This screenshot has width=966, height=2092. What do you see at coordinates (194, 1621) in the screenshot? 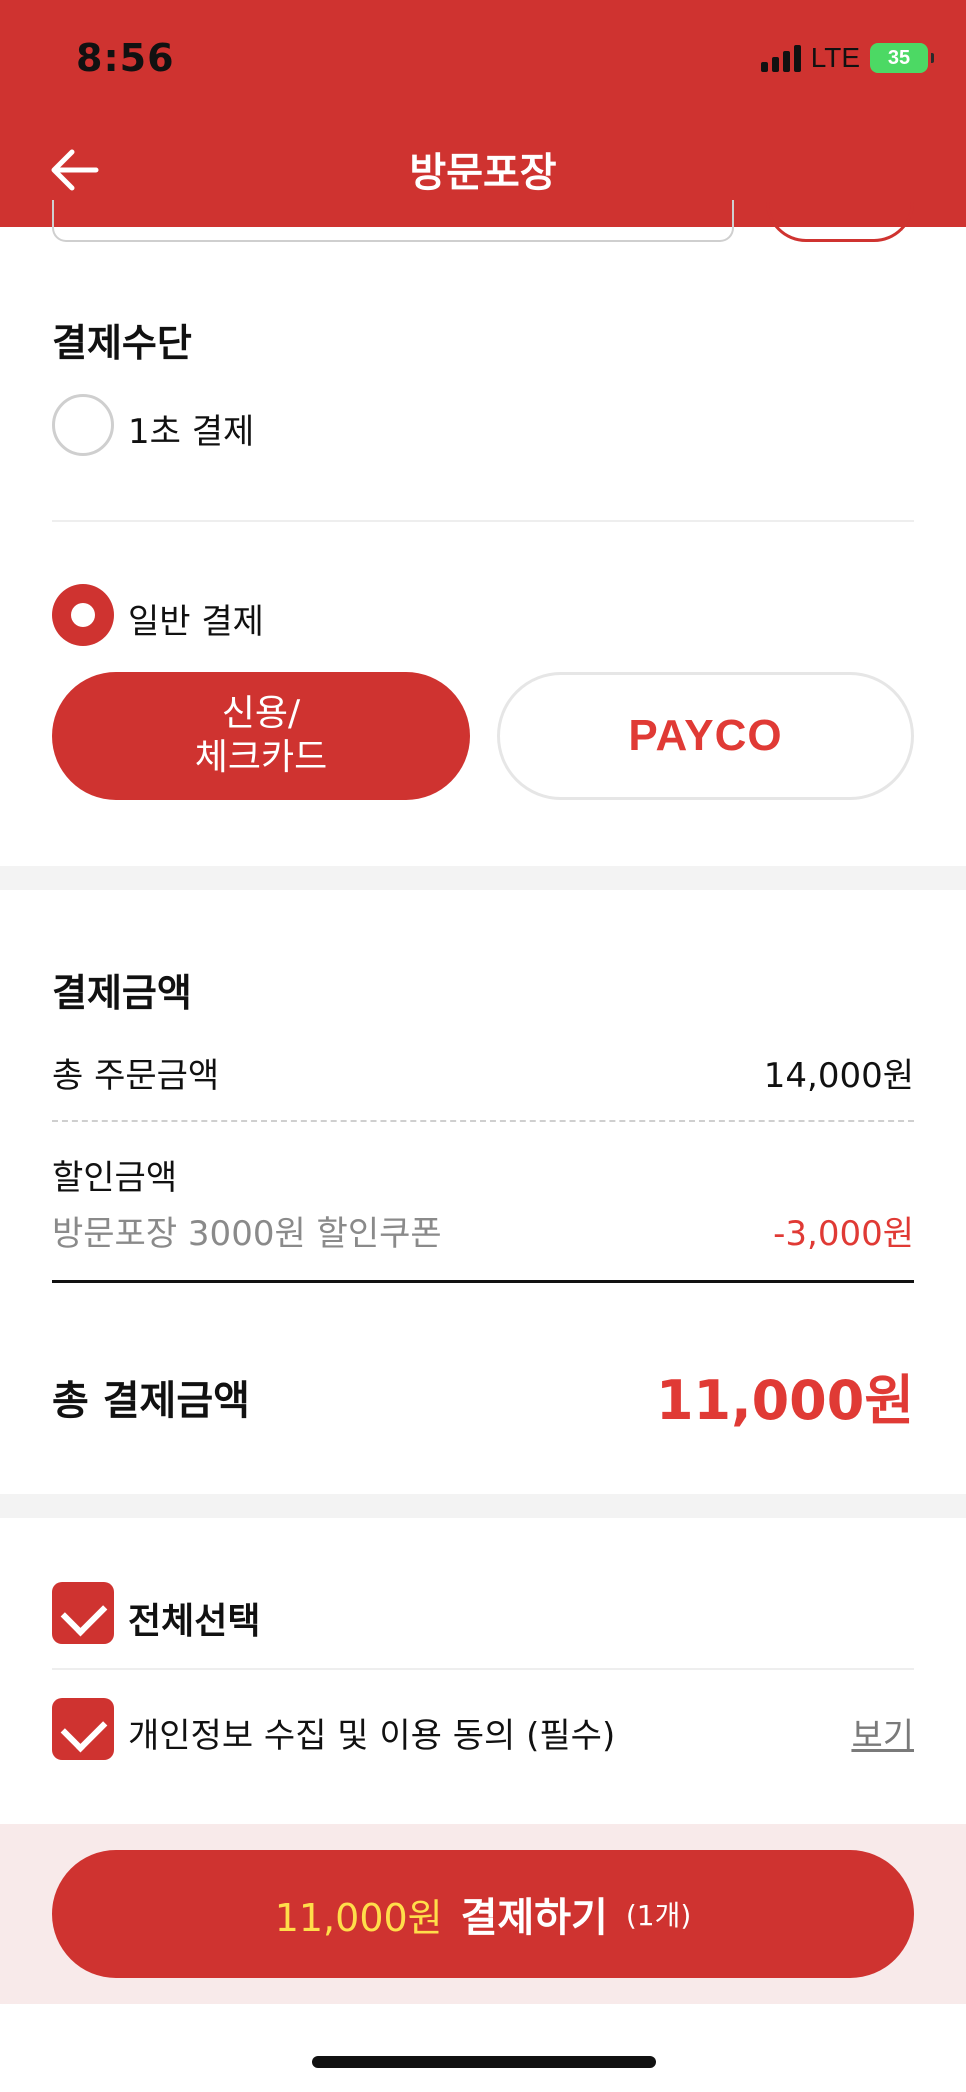
I see `select-all-label: 전체선택` at bounding box center [194, 1621].